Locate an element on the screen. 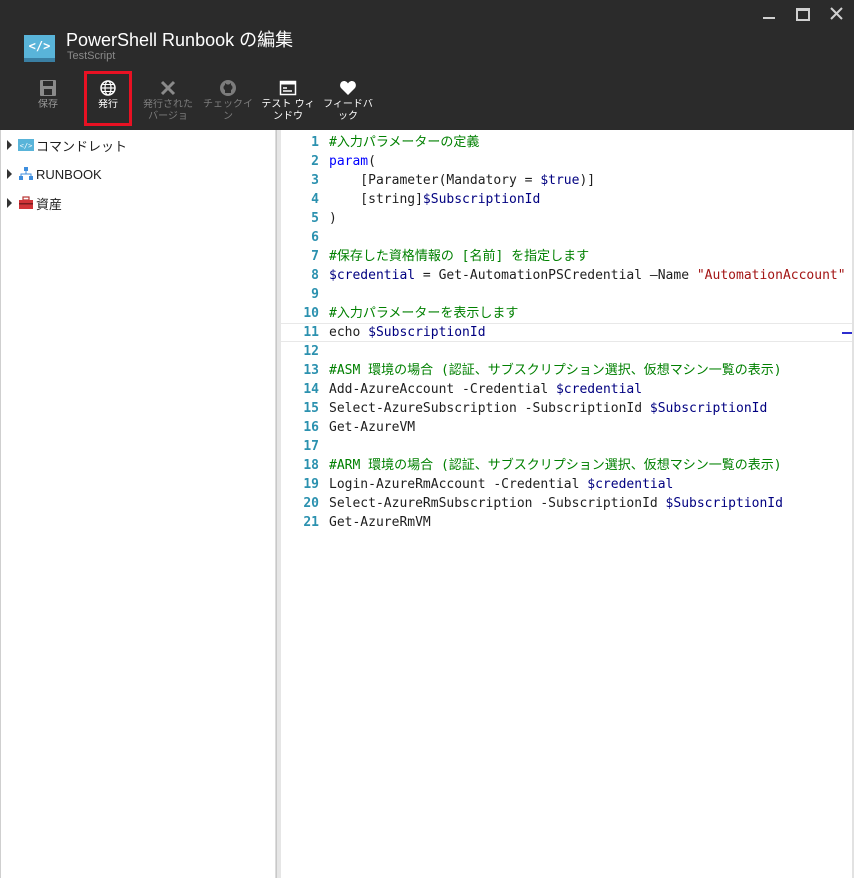 The image size is (854, 878). line-number: 15 is located at coordinates (311, 408).